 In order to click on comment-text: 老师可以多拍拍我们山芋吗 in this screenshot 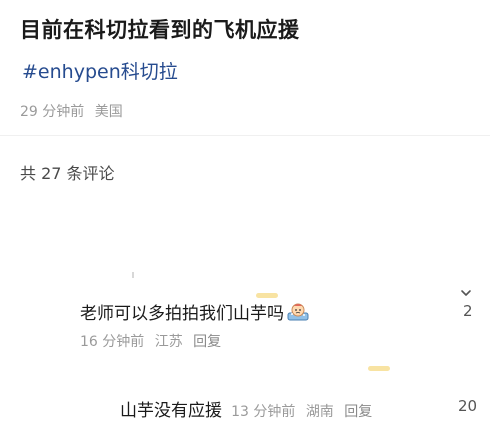, I will do `click(182, 314)`.